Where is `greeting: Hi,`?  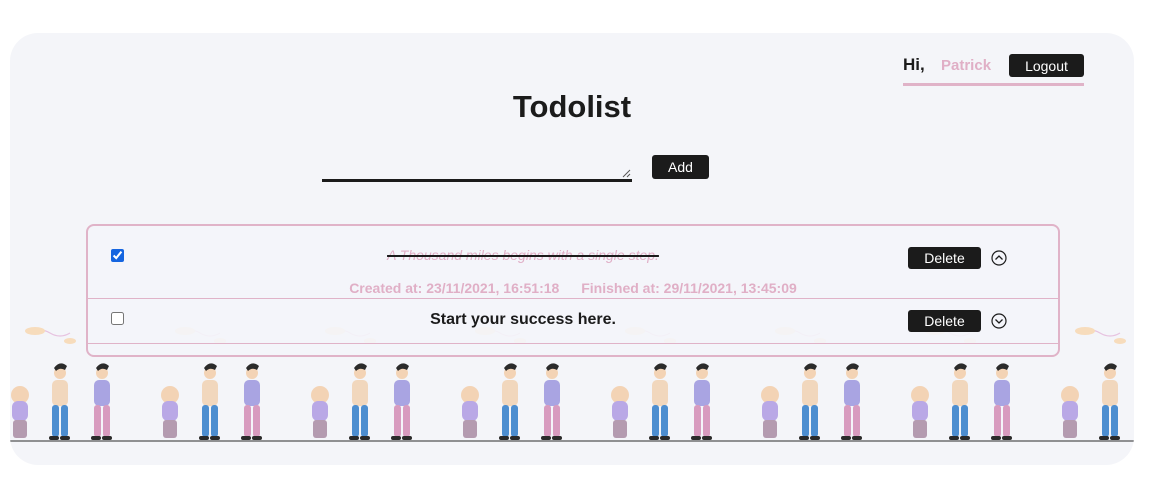
greeting: Hi, is located at coordinates (914, 64).